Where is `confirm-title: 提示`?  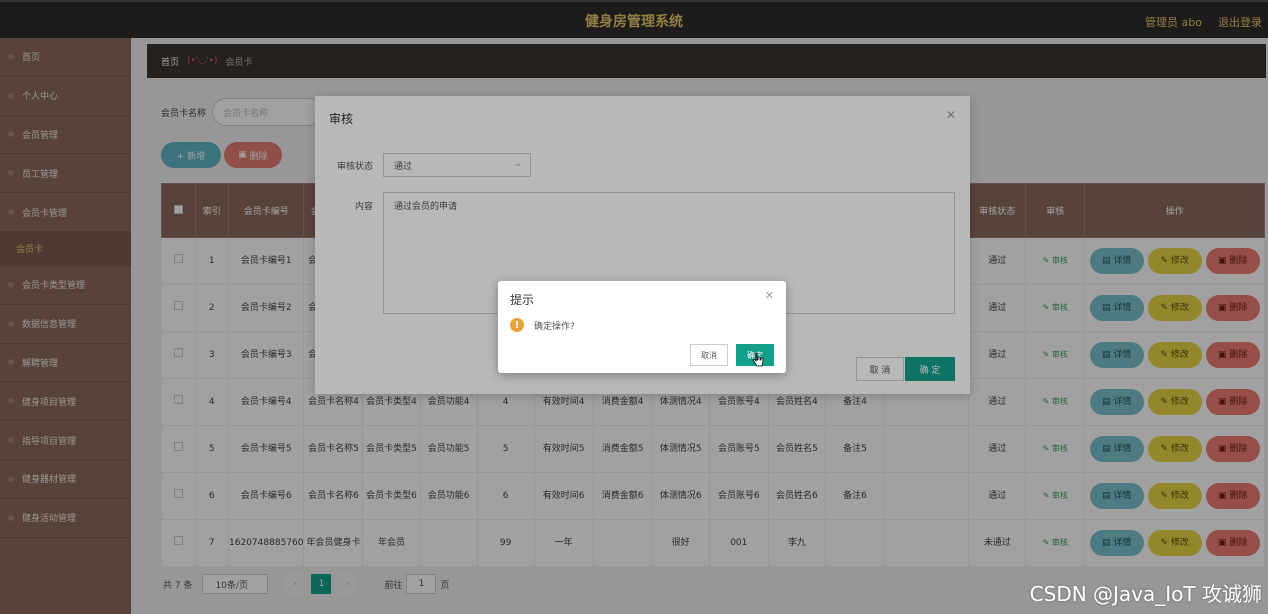 confirm-title: 提示 is located at coordinates (522, 300).